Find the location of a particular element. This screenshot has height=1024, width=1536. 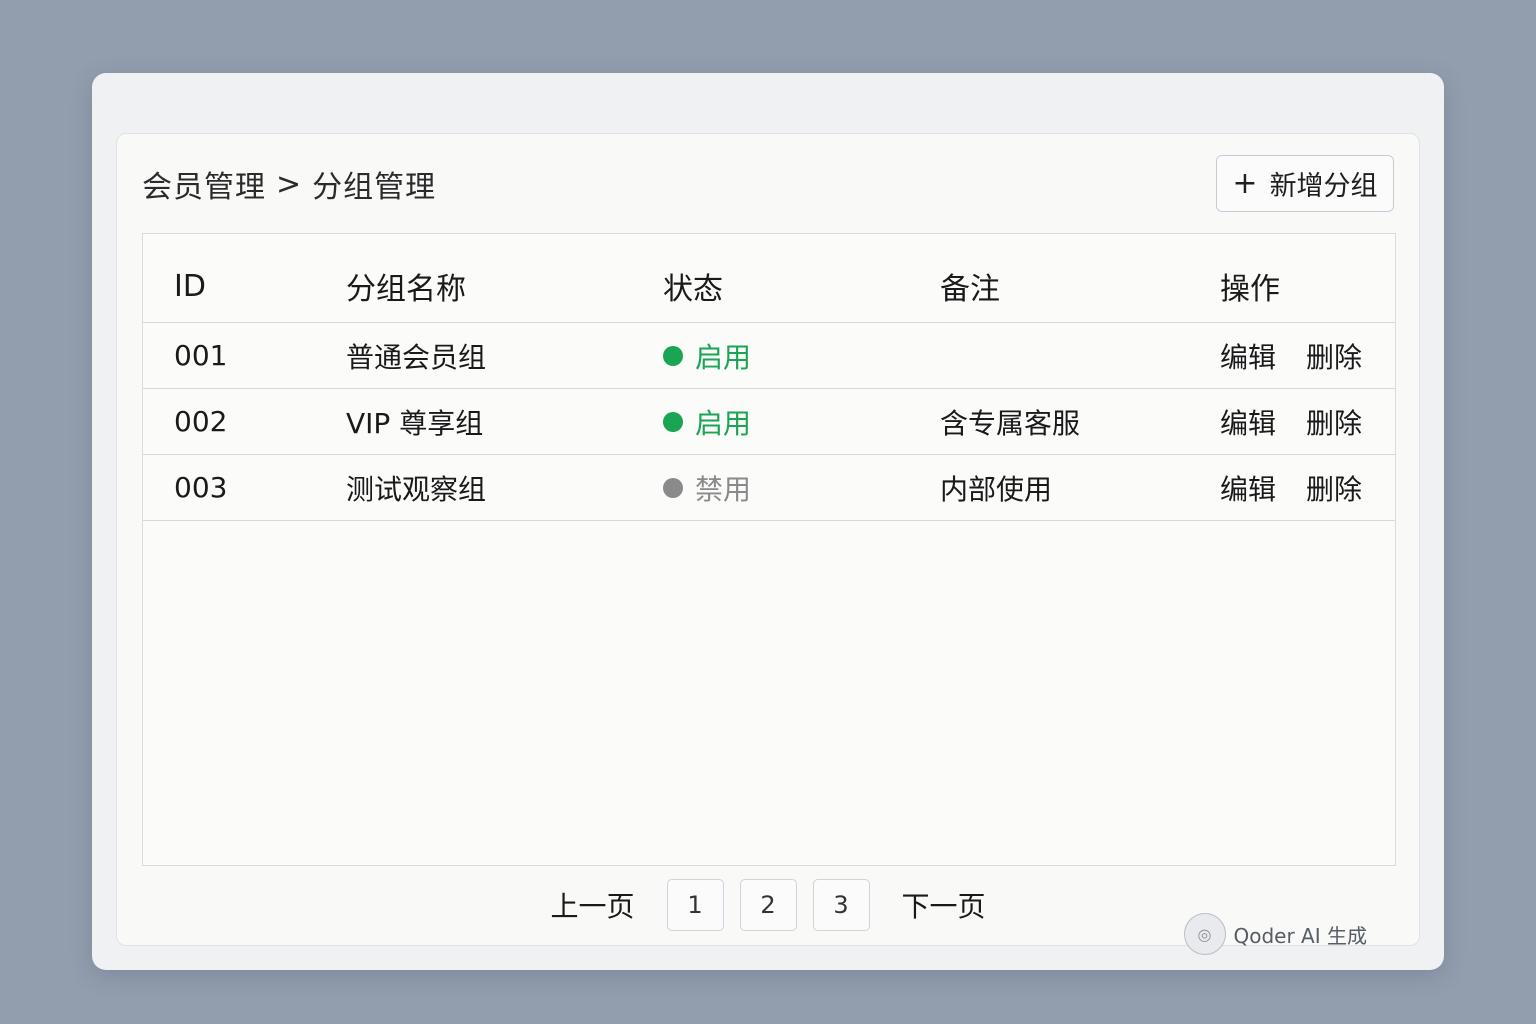

breadcrumb: 会员管理 > 分组管理 is located at coordinates (289, 184).